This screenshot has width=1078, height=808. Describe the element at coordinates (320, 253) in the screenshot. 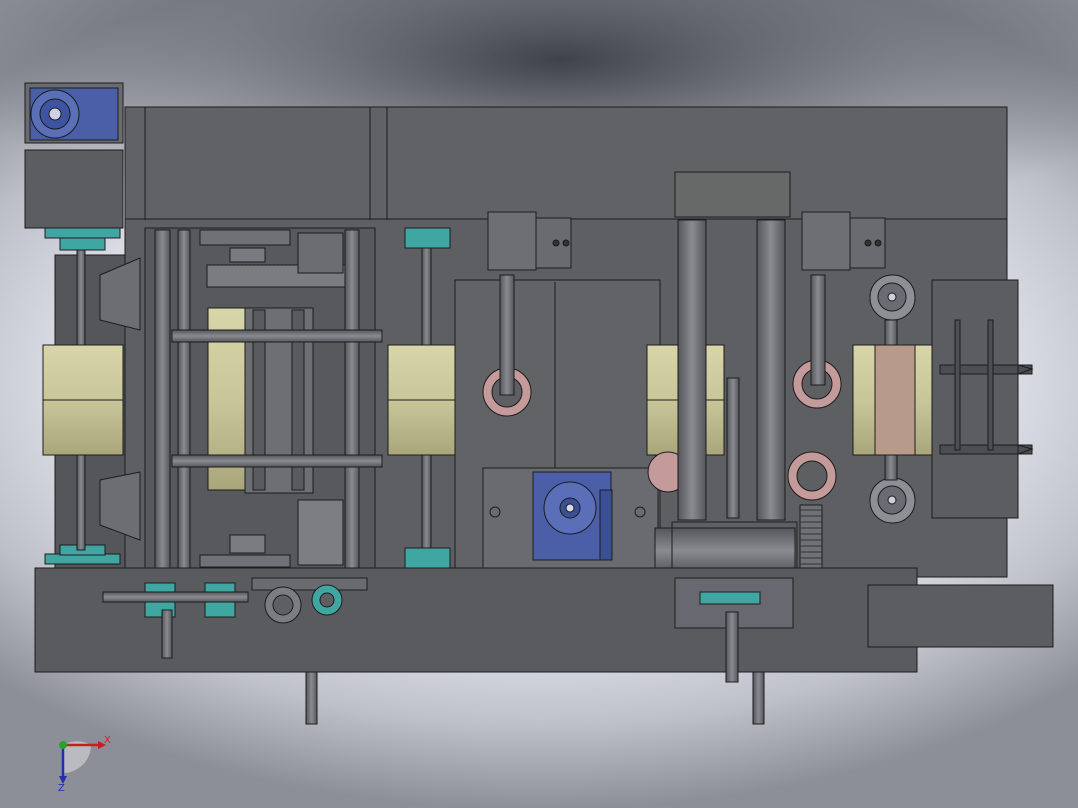

I see `coupling-upper` at that location.